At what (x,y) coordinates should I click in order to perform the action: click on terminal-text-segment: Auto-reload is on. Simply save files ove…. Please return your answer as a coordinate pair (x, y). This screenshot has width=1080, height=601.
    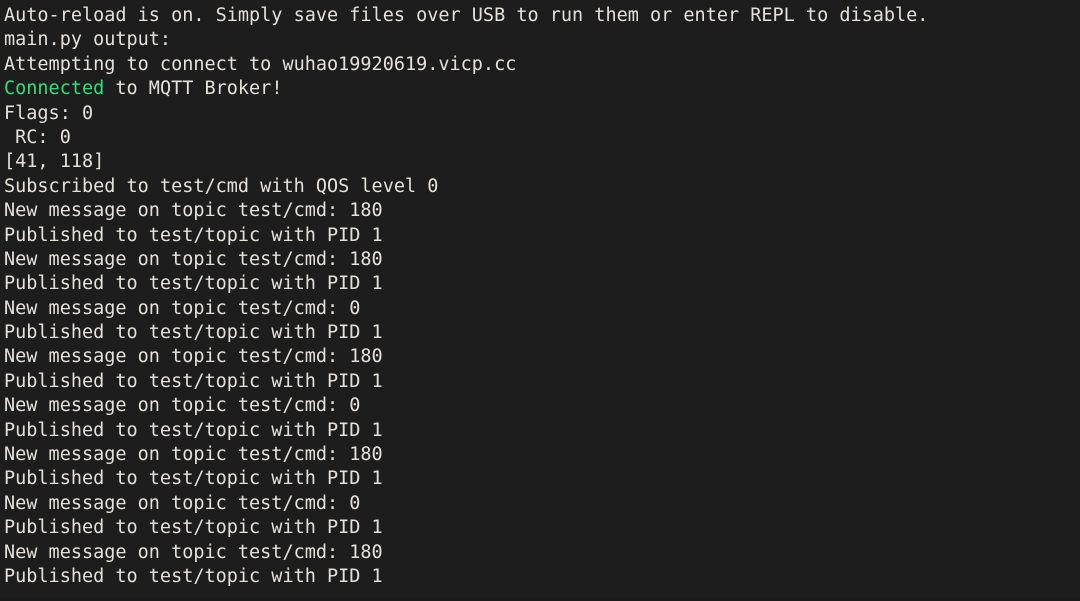
    Looking at the image, I should click on (466, 15).